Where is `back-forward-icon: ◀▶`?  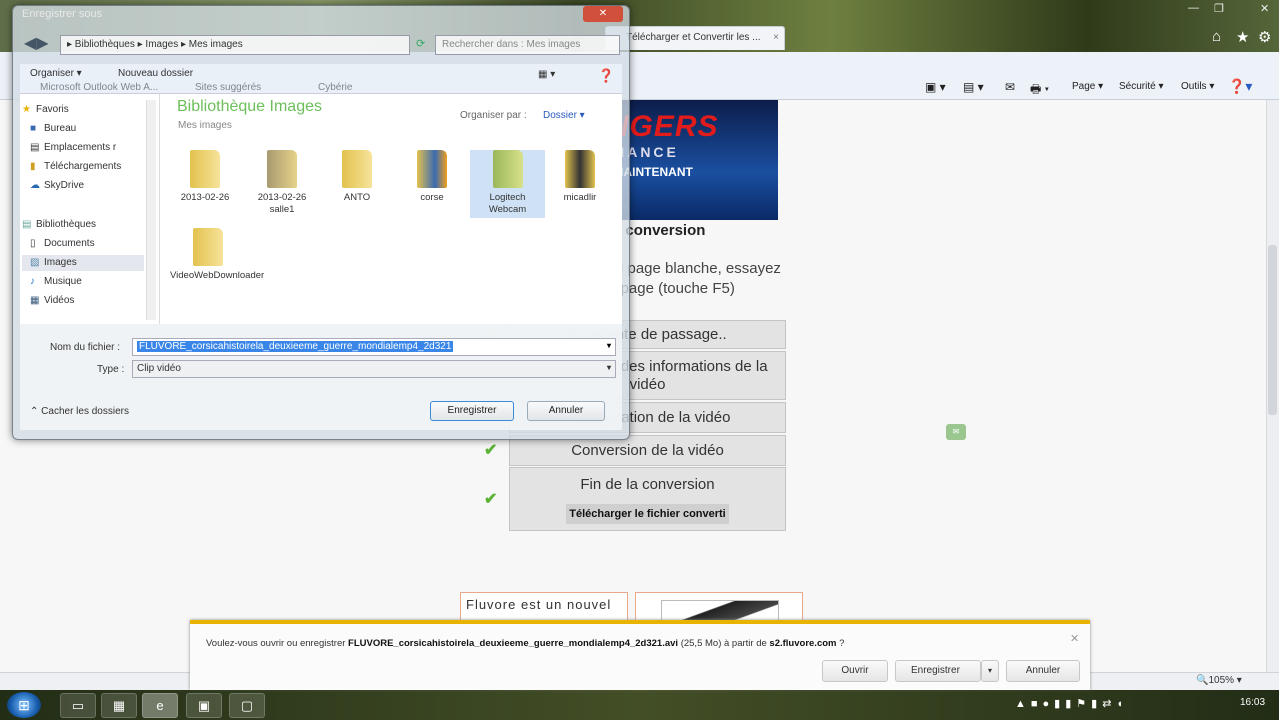 back-forward-icon: ◀▶ is located at coordinates (36, 43).